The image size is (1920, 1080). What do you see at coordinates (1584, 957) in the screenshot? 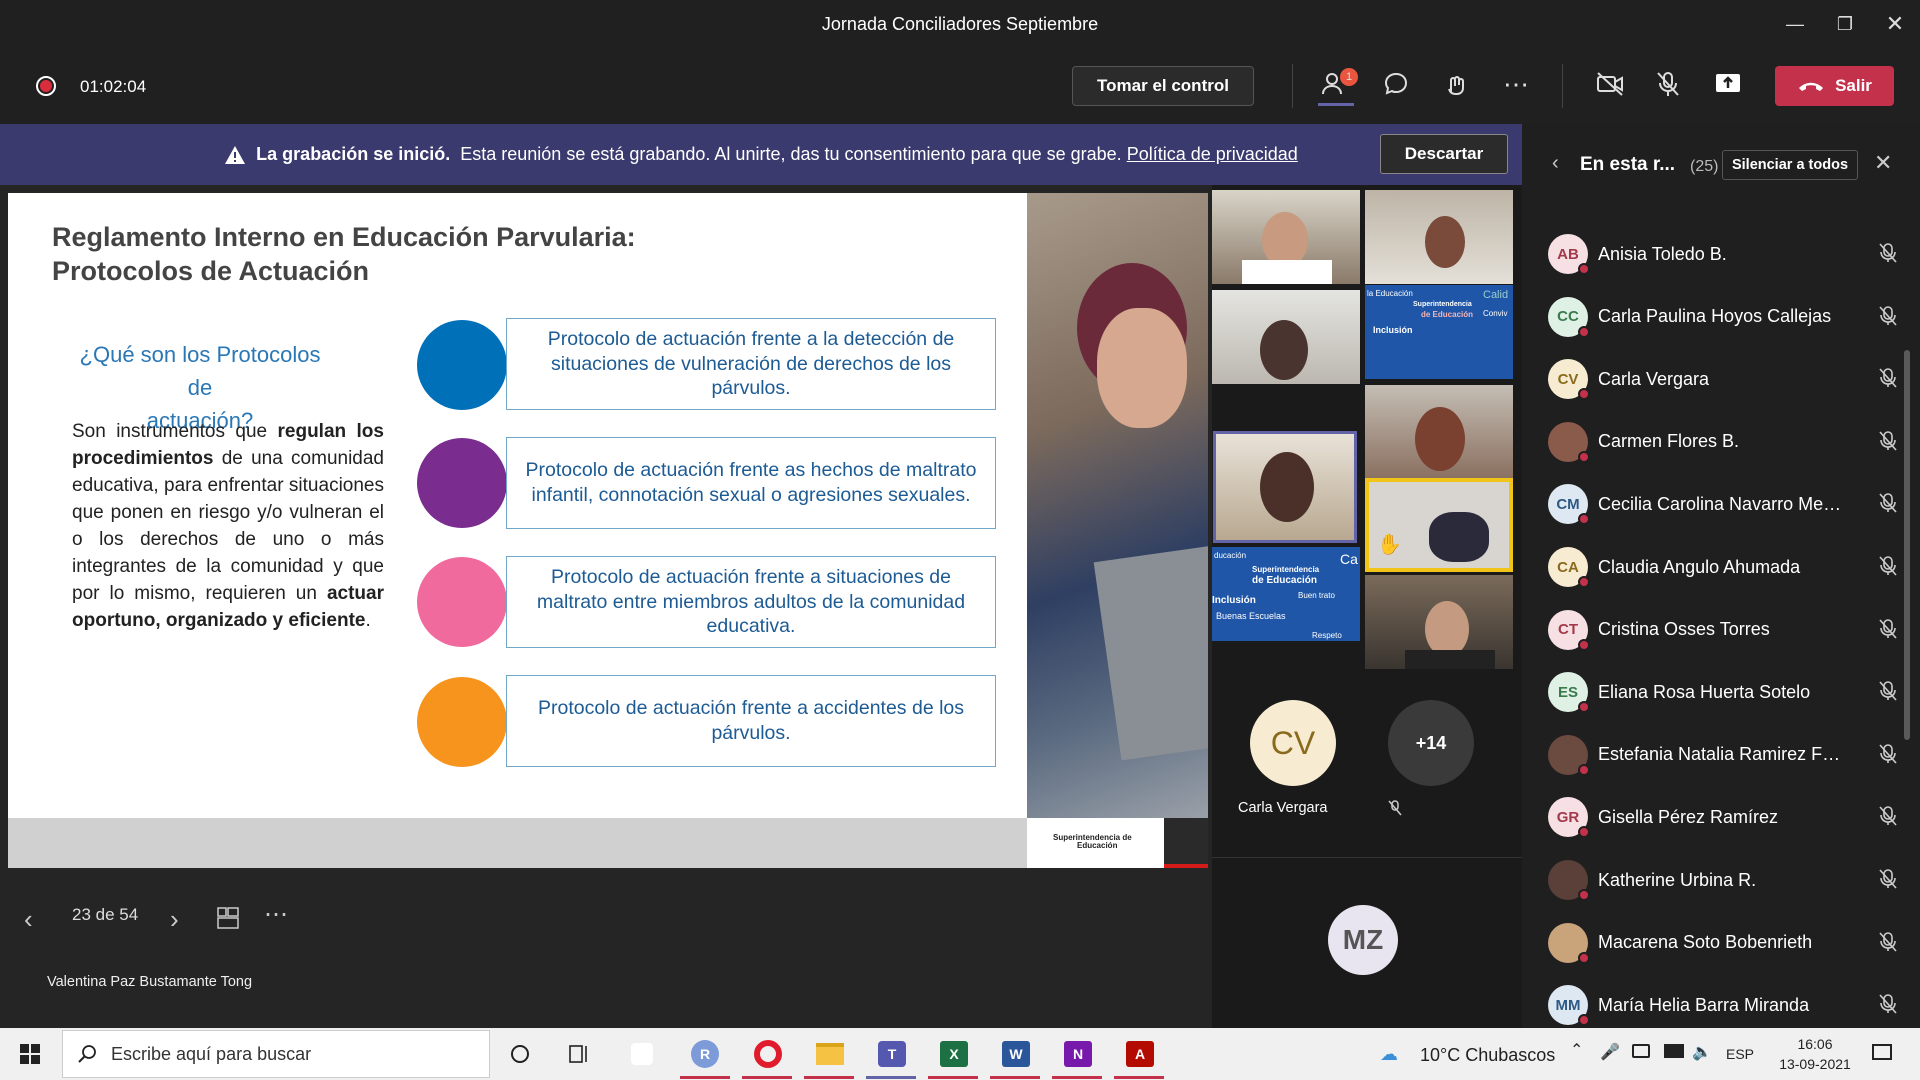
I see `presence-dot` at bounding box center [1584, 957].